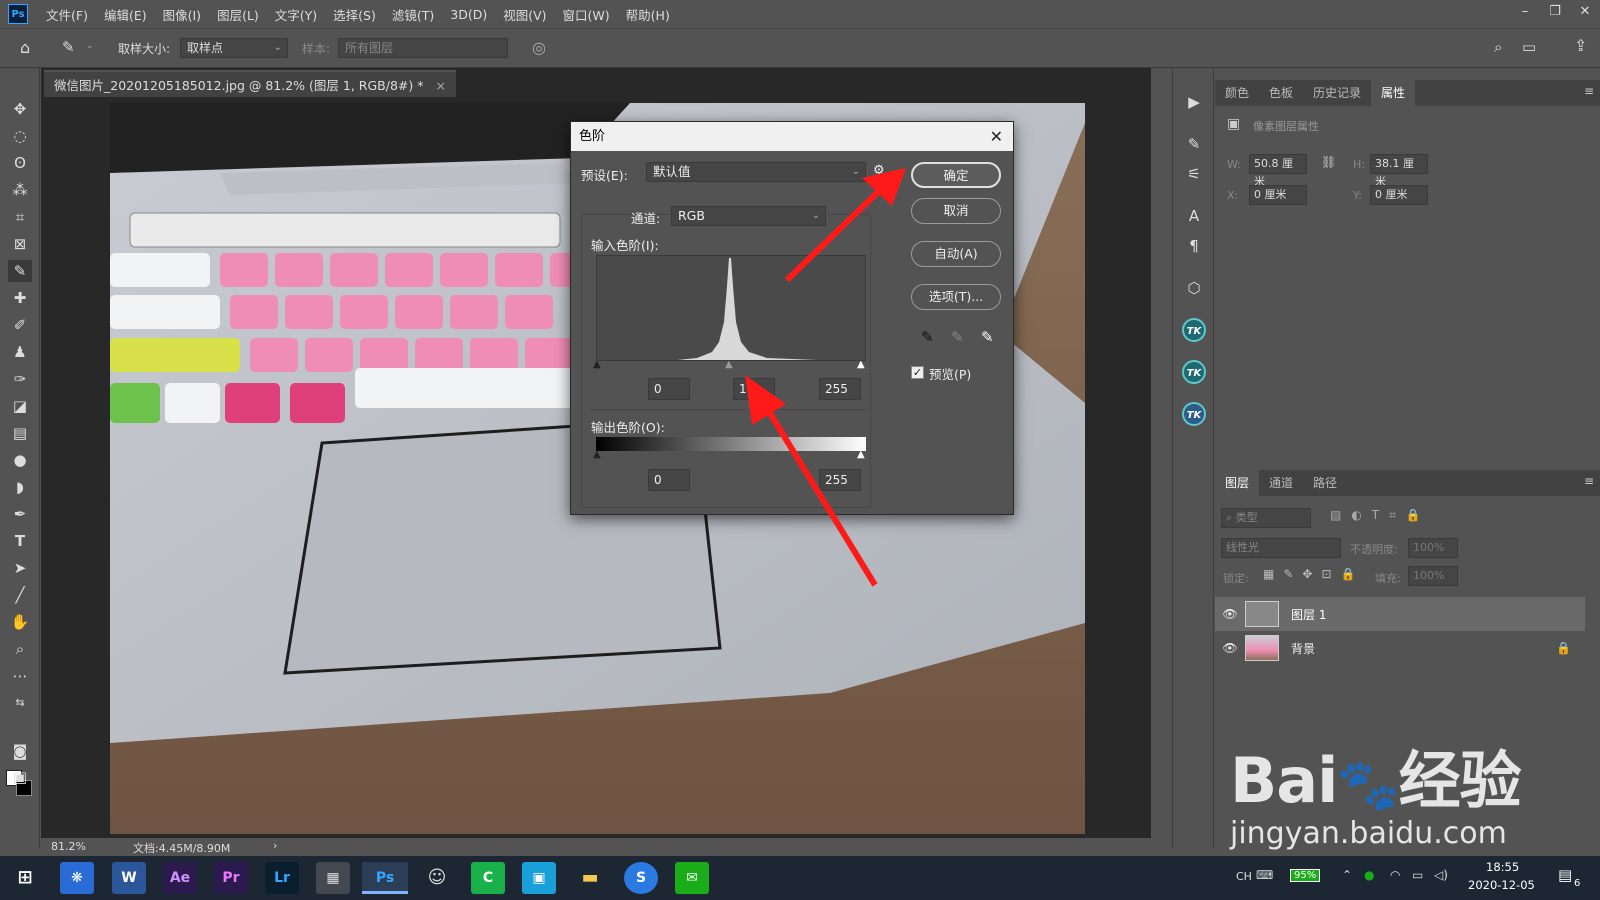 The height and width of the screenshot is (900, 1600). I want to click on premiere-icon: Pr, so click(231, 878).